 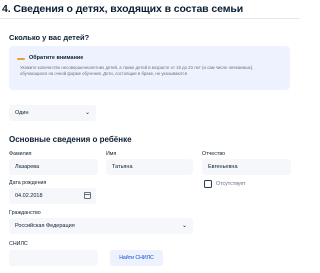 I want to click on birthdate-field: 04.02.2018, so click(x=52, y=196).